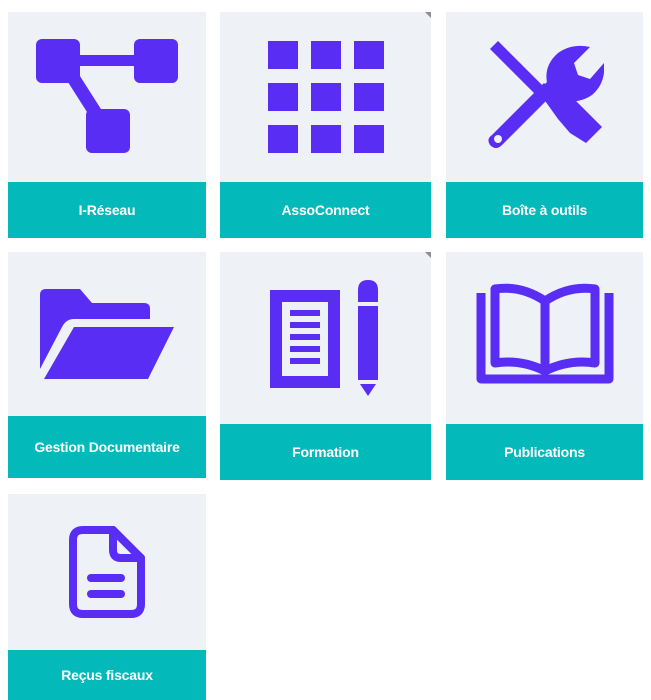 The height and width of the screenshot is (700, 651). I want to click on notepad-pencil-icon, so click(325, 338).